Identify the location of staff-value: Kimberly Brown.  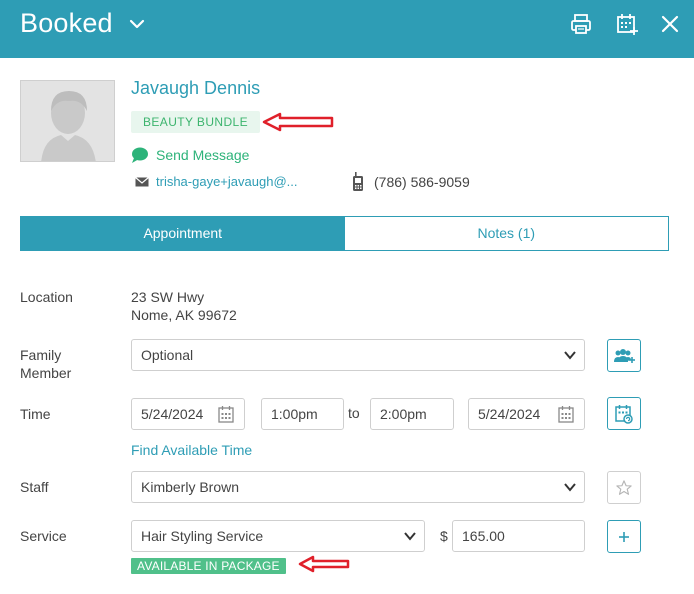
(190, 487).